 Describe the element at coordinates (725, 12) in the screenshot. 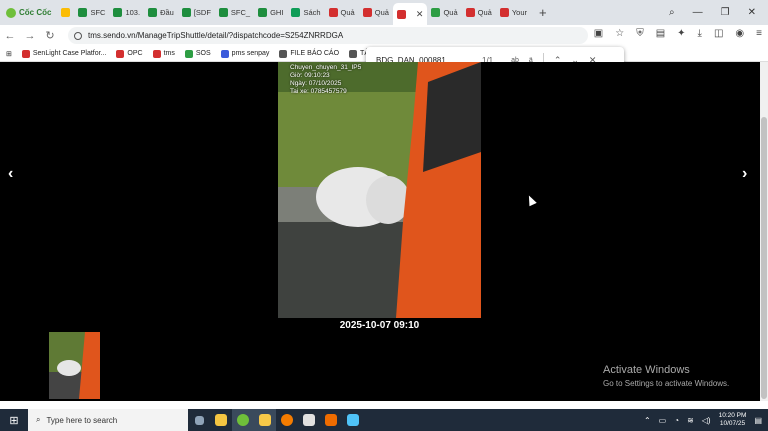

I see `maximize-button: ❐` at that location.